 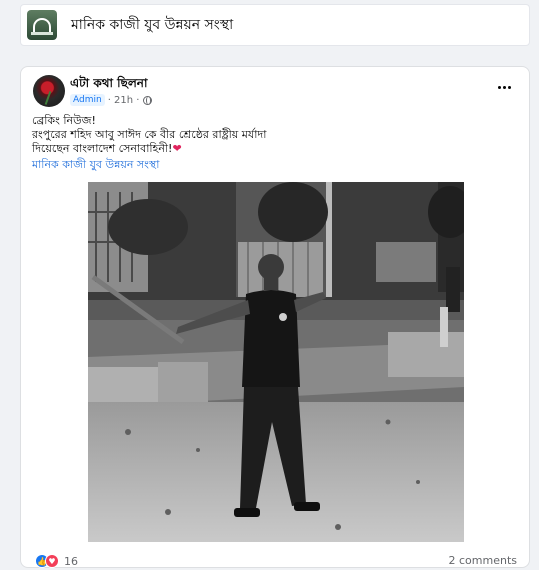 What do you see at coordinates (87, 100) in the screenshot?
I see `admin-badge: Admin` at bounding box center [87, 100].